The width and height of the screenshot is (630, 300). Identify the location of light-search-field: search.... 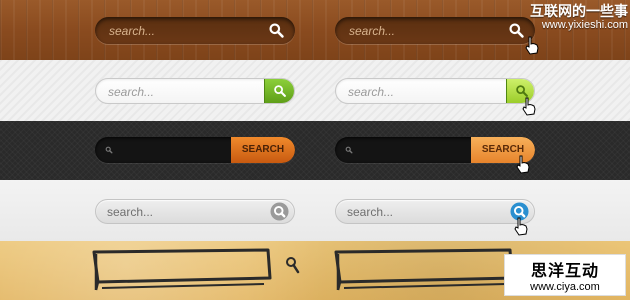
(195, 91).